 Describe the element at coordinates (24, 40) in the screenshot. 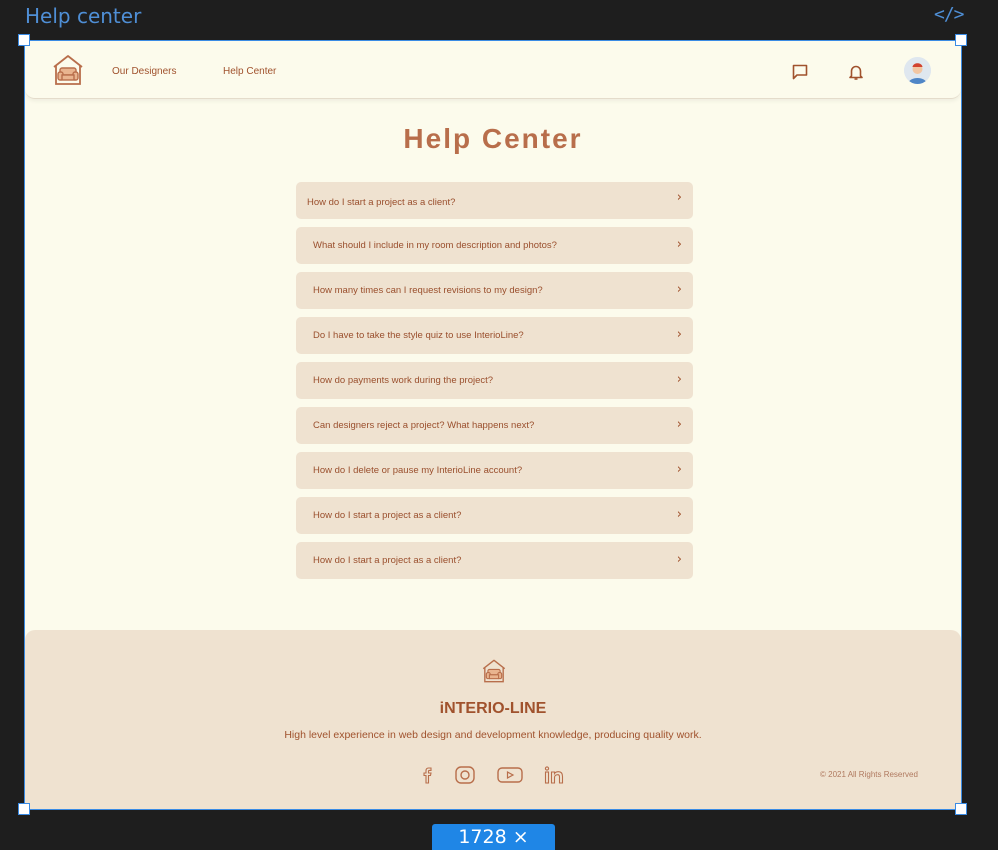

I see `resize-handle-top-left` at that location.